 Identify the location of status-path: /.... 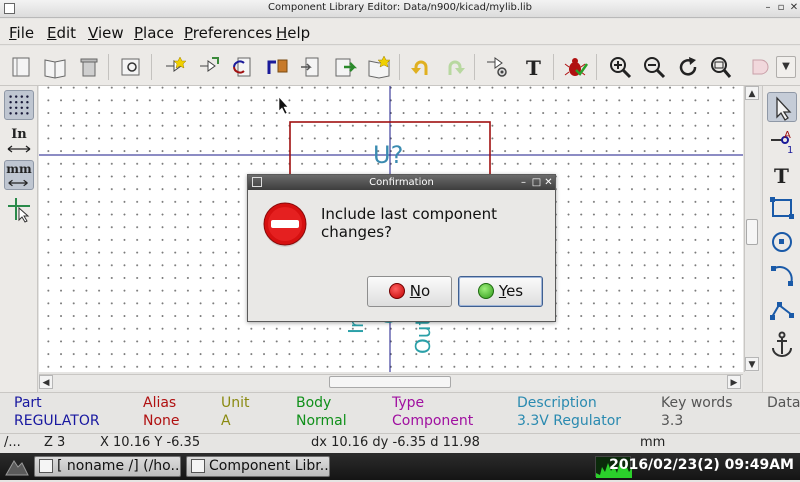
(12, 442).